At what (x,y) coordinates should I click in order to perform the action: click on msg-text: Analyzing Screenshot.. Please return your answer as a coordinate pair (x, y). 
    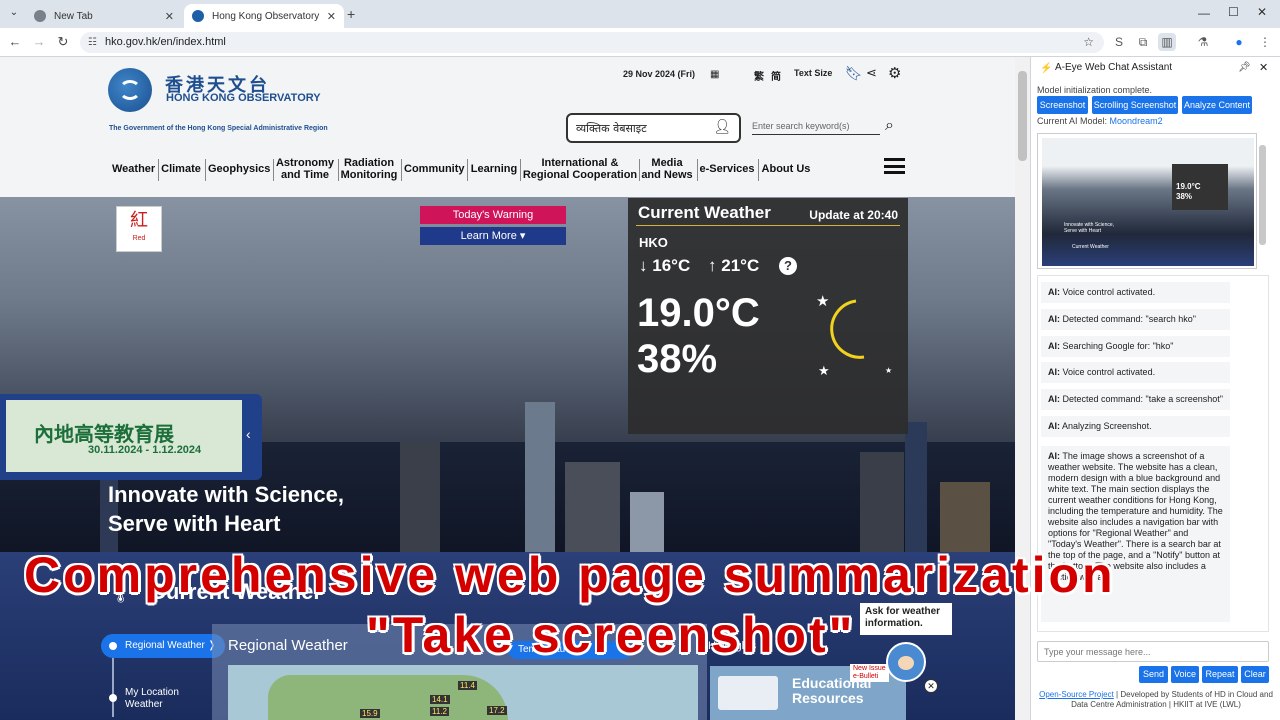
    Looking at the image, I should click on (1107, 426).